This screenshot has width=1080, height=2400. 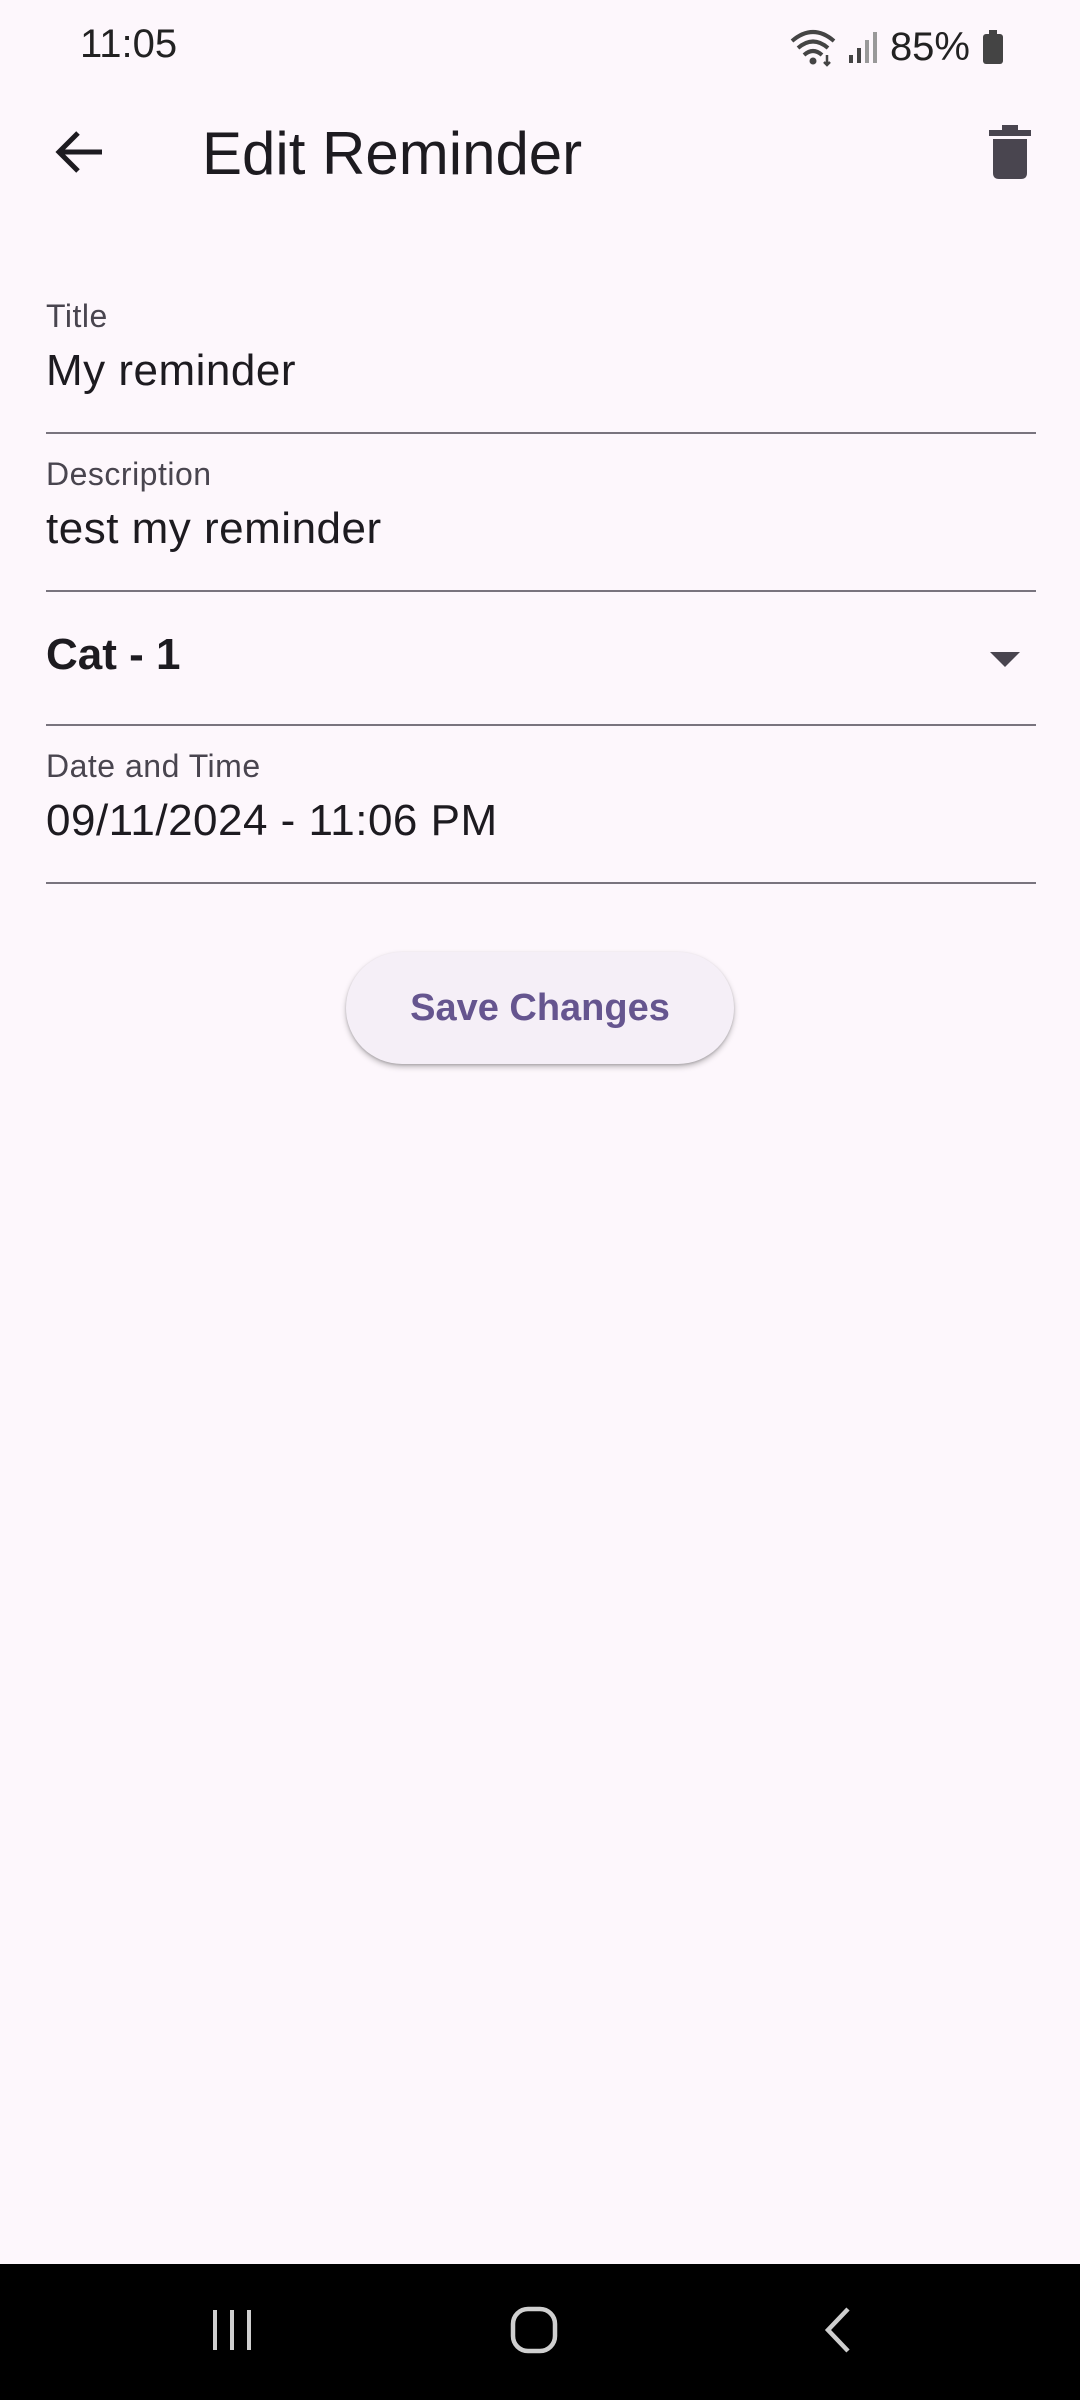 What do you see at coordinates (993, 47) in the screenshot?
I see `battery-icon` at bounding box center [993, 47].